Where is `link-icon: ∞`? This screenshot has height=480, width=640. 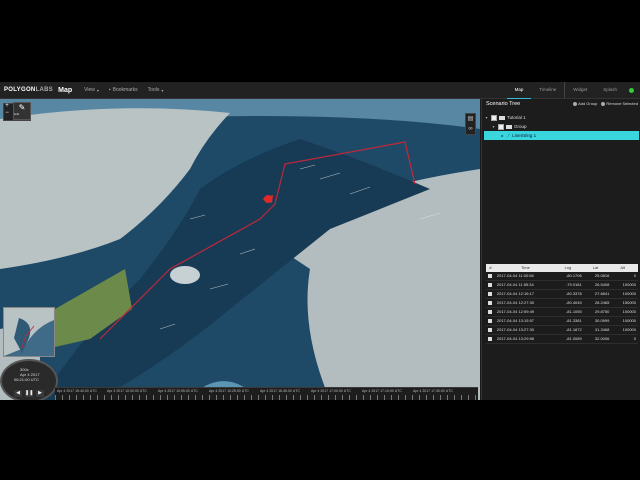 link-icon: ∞ is located at coordinates (470, 129).